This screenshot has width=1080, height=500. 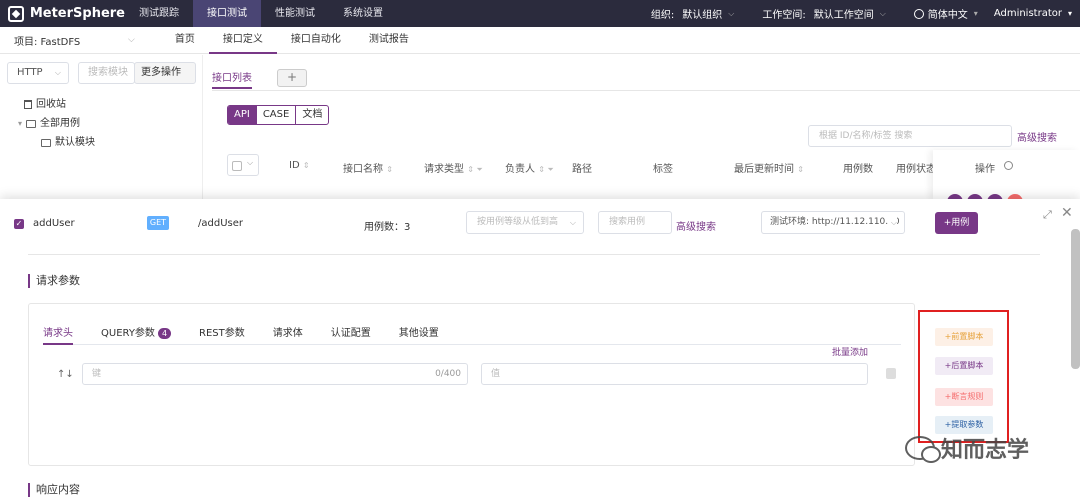 What do you see at coordinates (662, 15) in the screenshot?
I see `org-label: 组织:` at bounding box center [662, 15].